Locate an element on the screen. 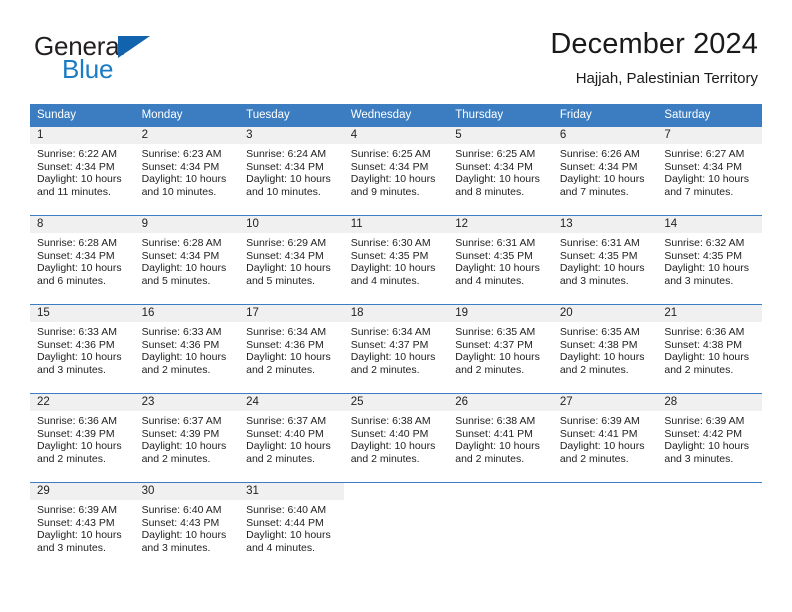 The image size is (792, 612). sunrise-text: Sunrise: 6:40 AM is located at coordinates (181, 510).